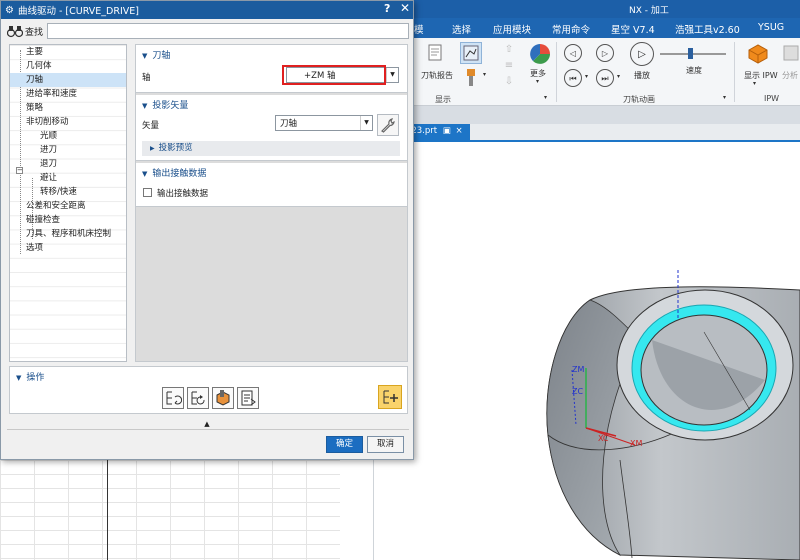 This screenshot has height=560, width=800. Describe the element at coordinates (170, 510) in the screenshot. I see `navigator-grid` at that location.